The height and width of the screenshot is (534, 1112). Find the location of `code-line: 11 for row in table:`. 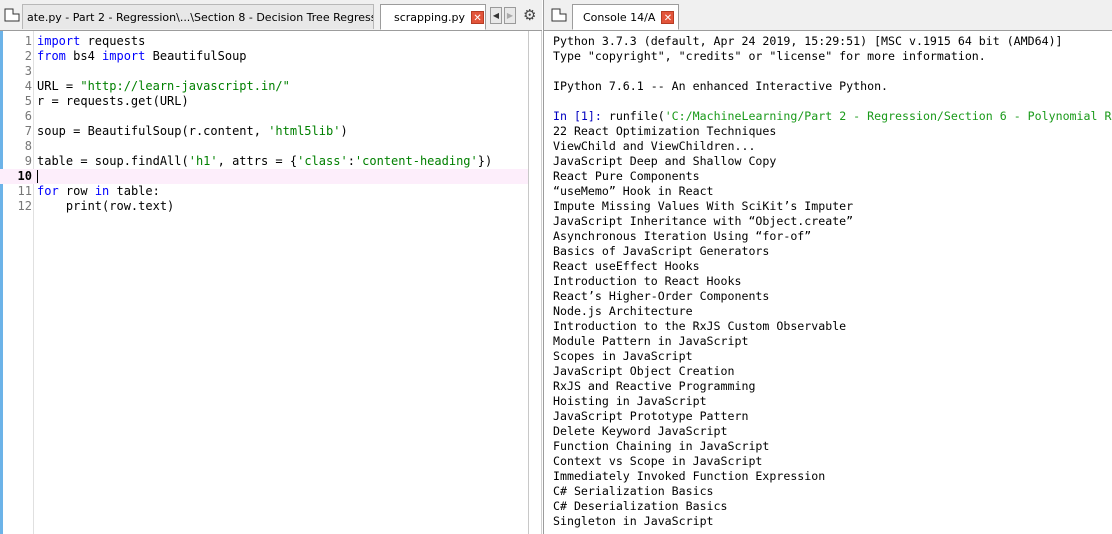

code-line: 11 for row in table: is located at coordinates (264, 191).